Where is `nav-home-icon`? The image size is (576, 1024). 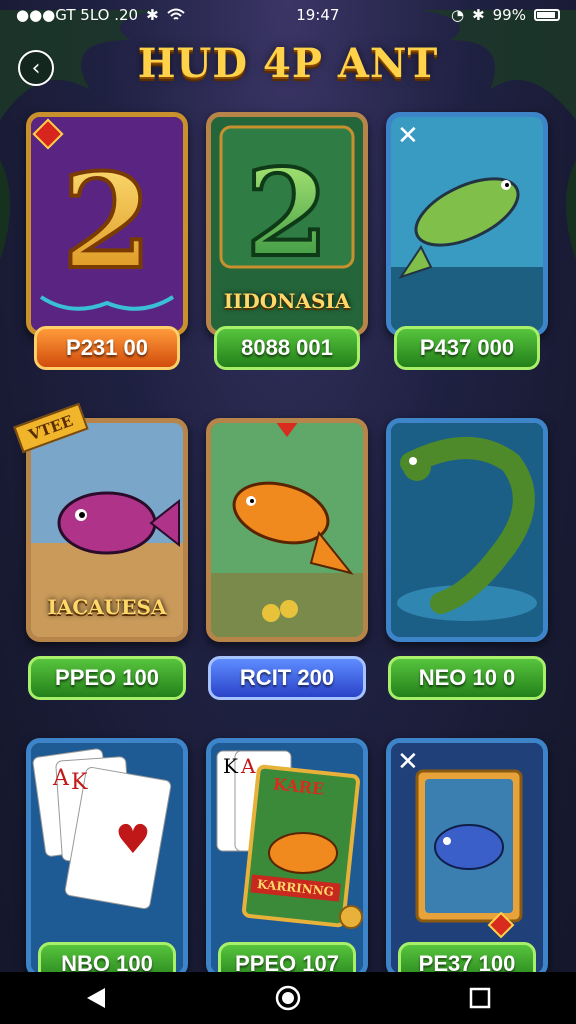
nav-home-icon is located at coordinates (288, 998).